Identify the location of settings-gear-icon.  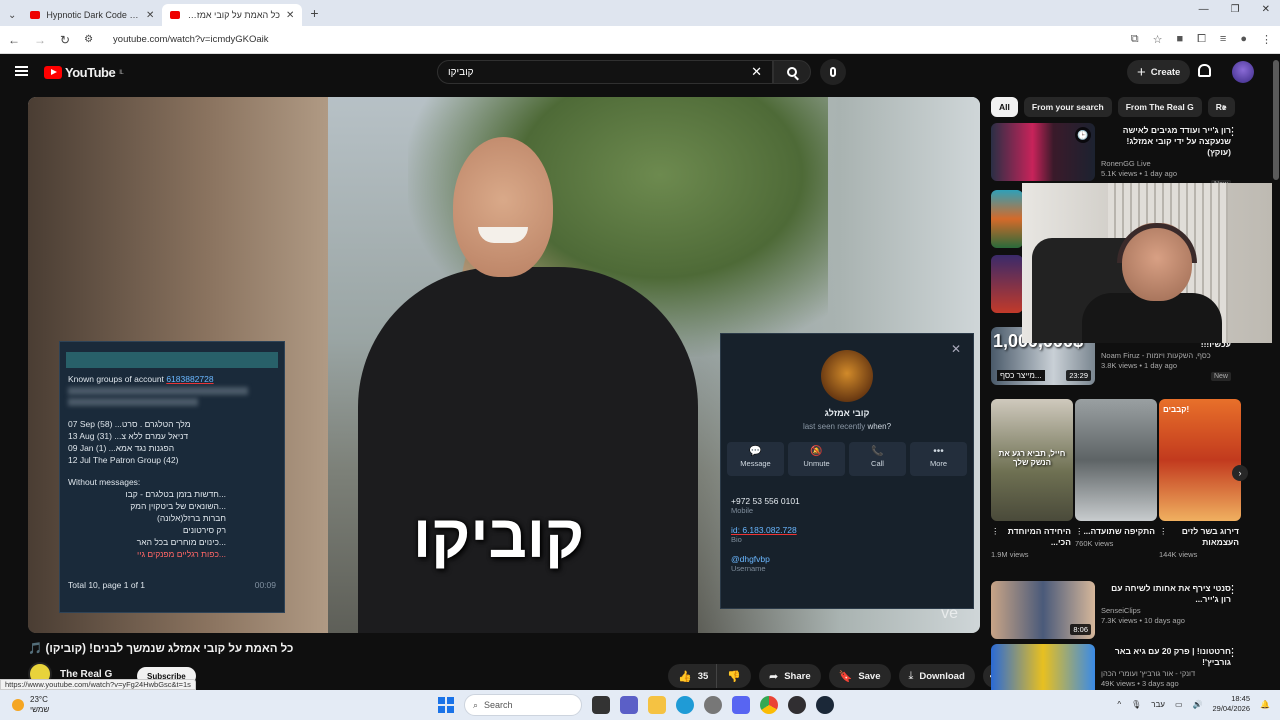
(713, 705).